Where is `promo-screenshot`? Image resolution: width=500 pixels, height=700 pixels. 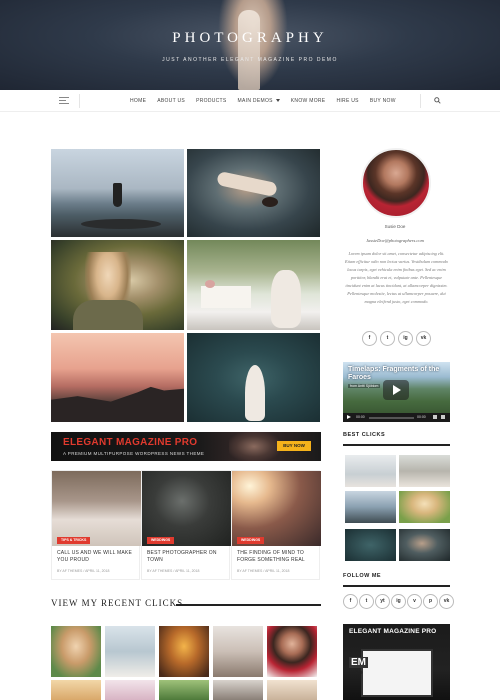
promo-screenshot is located at coordinates (397, 673).